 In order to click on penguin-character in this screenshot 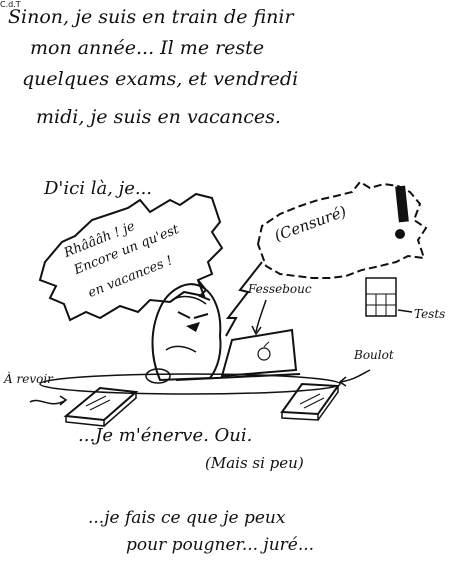, I will do `click(186, 332)`.